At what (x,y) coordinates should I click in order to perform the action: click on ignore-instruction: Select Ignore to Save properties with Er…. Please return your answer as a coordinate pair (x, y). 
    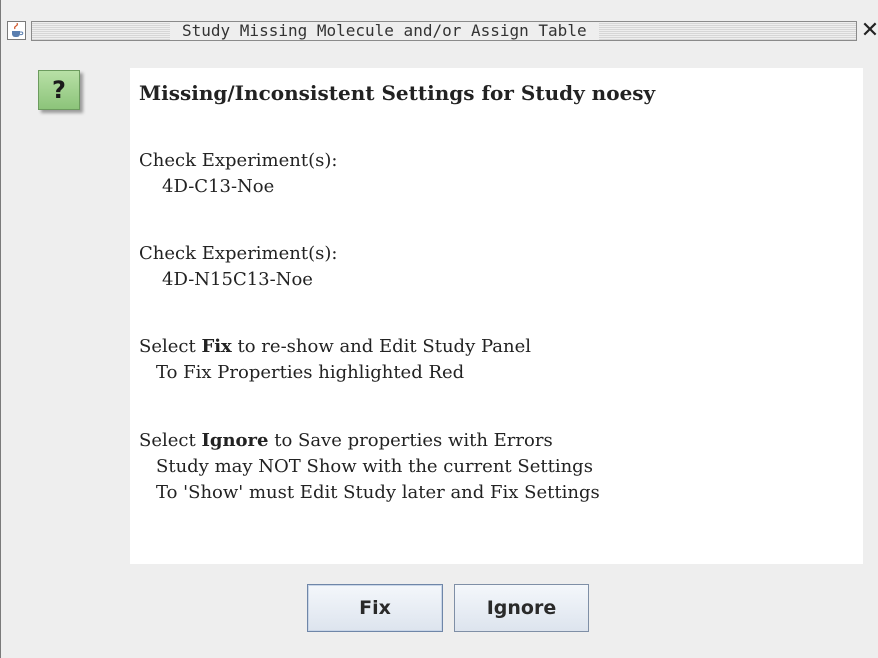
    Looking at the image, I should click on (346, 441).